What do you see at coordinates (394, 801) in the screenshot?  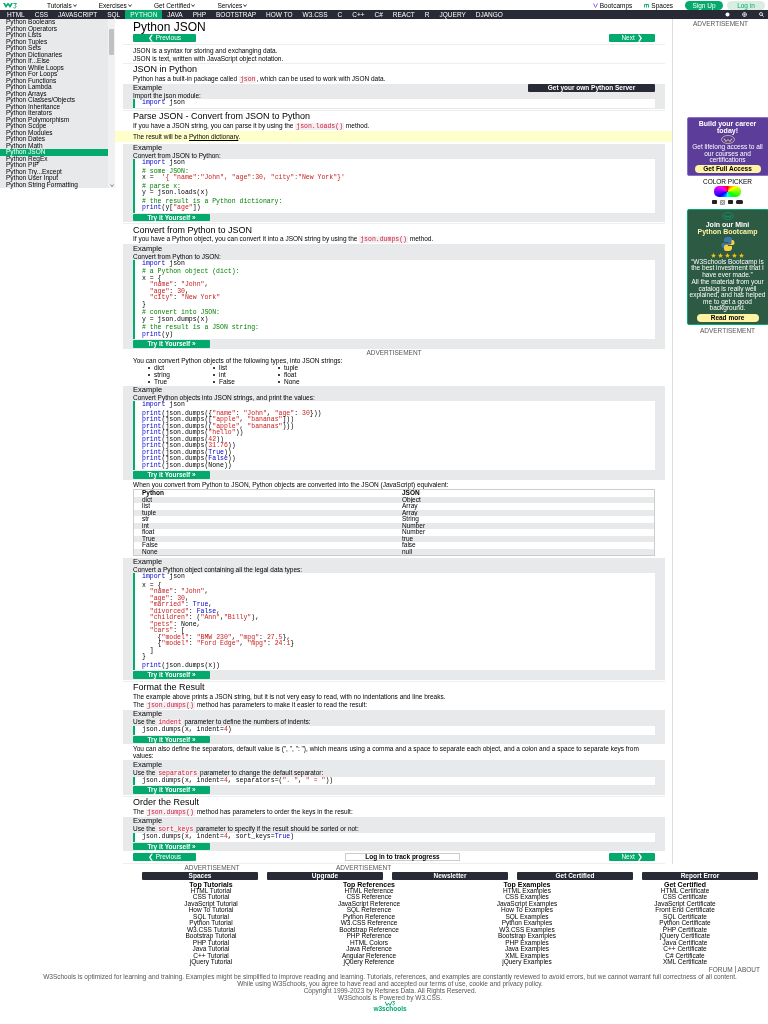 I see `section-heading: Order the Result` at bounding box center [394, 801].